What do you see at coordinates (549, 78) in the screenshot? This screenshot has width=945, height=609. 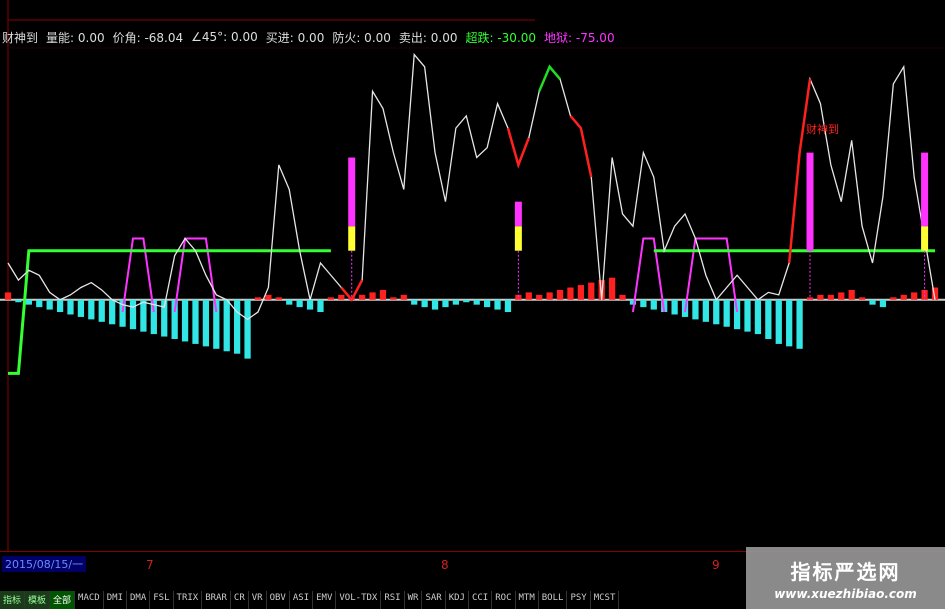 I see `green-segment-line` at bounding box center [549, 78].